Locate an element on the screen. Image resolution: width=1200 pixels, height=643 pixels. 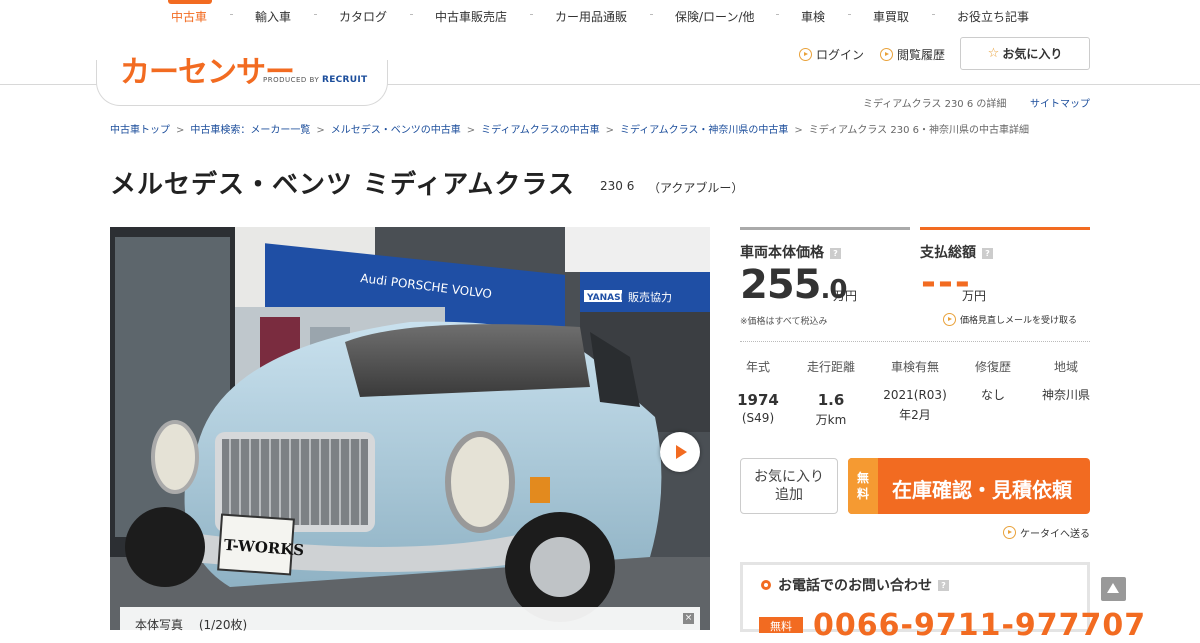
bullet-icon is located at coordinates (766, 585).